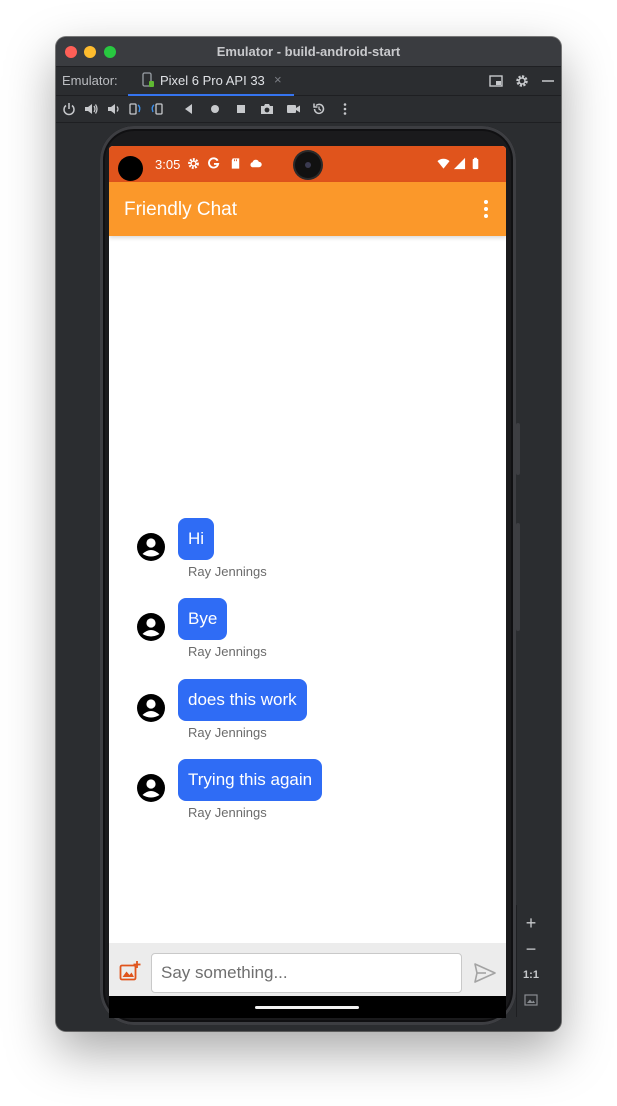 Image resolution: width=617 pixels, height=1106 pixels. What do you see at coordinates (215, 109) in the screenshot?
I see `home-icon` at bounding box center [215, 109].